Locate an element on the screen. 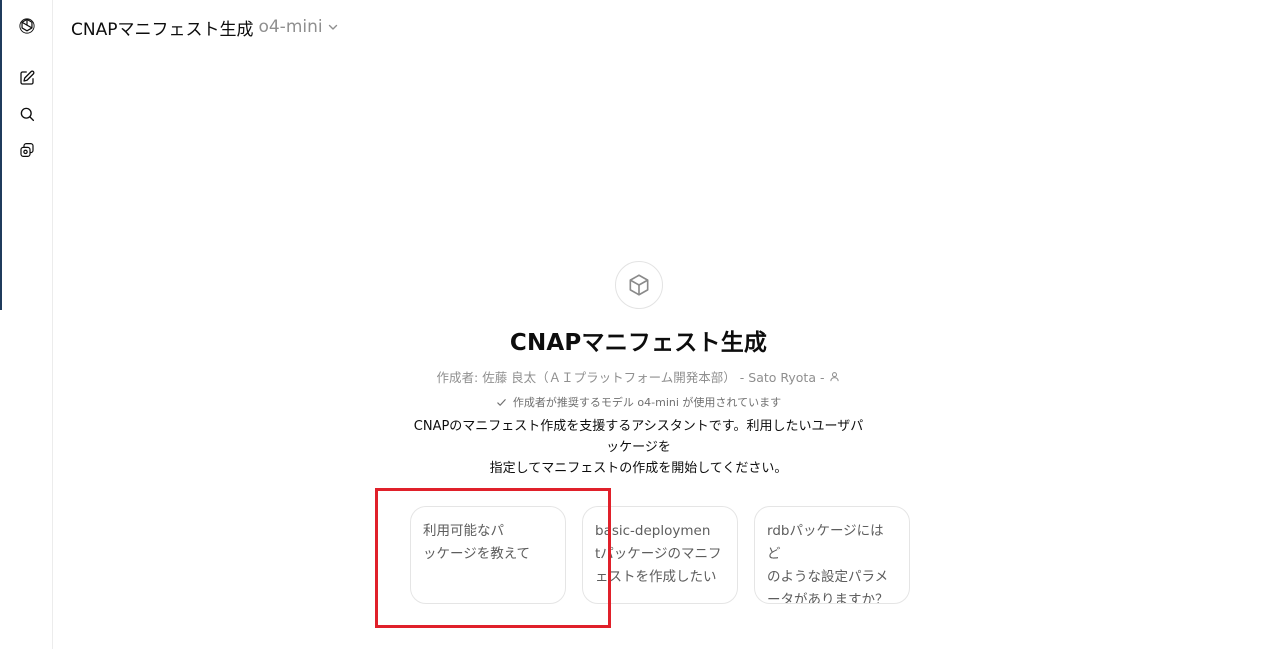 The height and width of the screenshot is (649, 1277). check-icon is located at coordinates (501, 402).